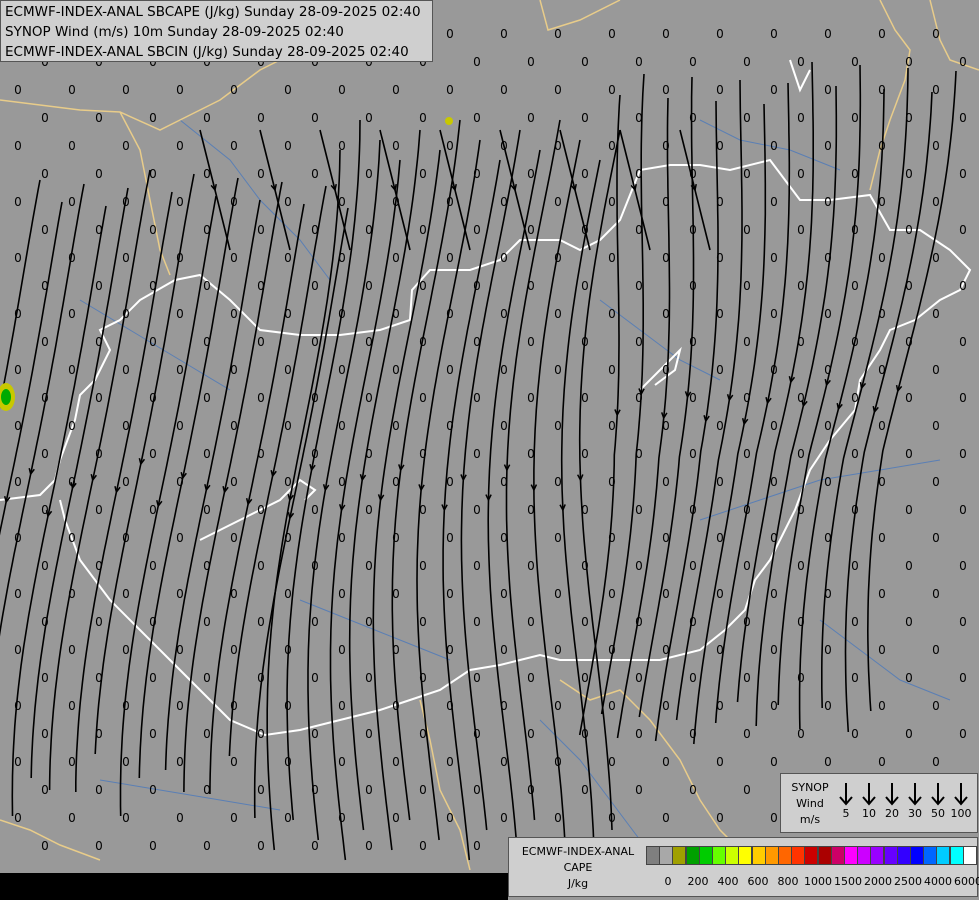 The height and width of the screenshot is (900, 979). I want to click on wind-legend-unit: m/s, so click(810, 819).